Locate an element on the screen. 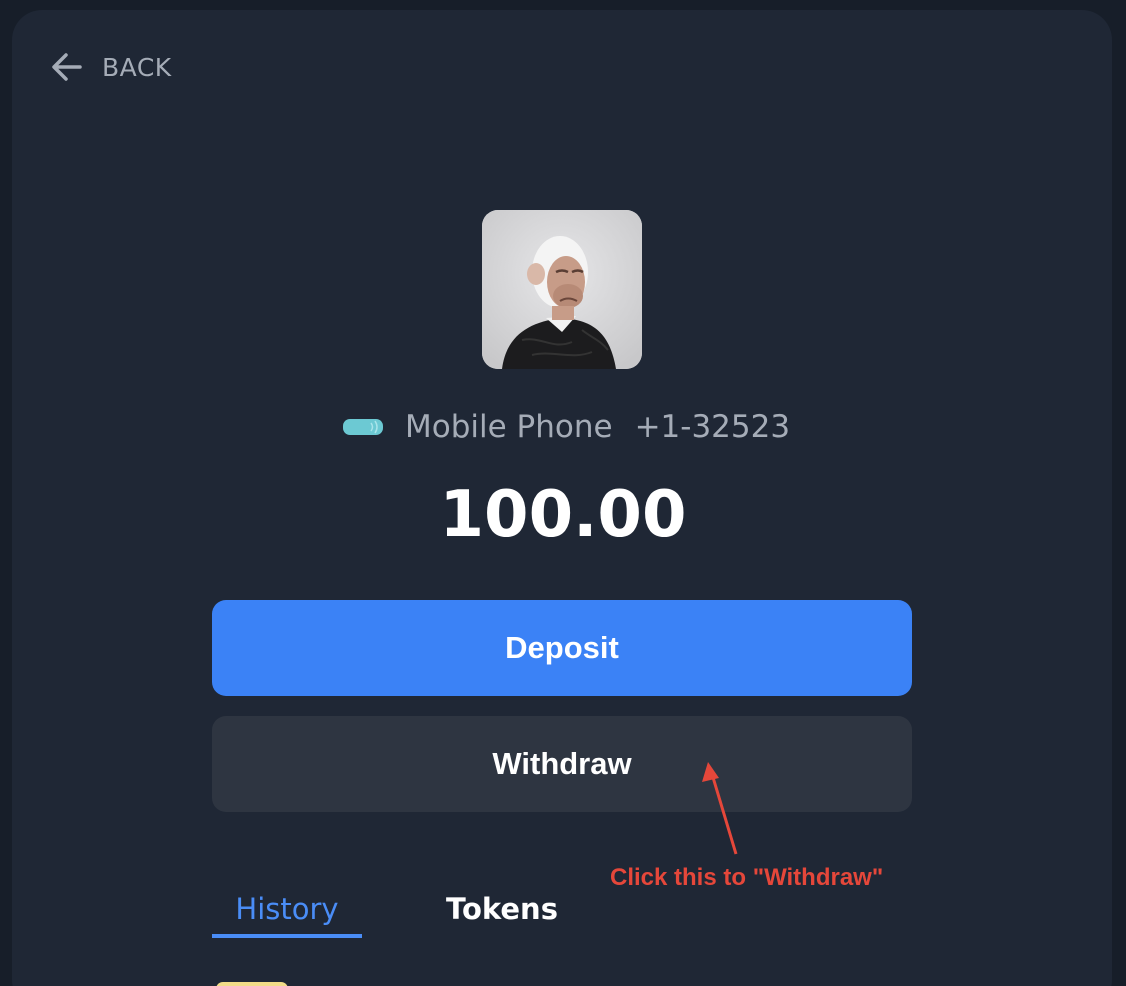 The image size is (1126, 986). payment-method-label: Mobile Phone is located at coordinates (509, 427).